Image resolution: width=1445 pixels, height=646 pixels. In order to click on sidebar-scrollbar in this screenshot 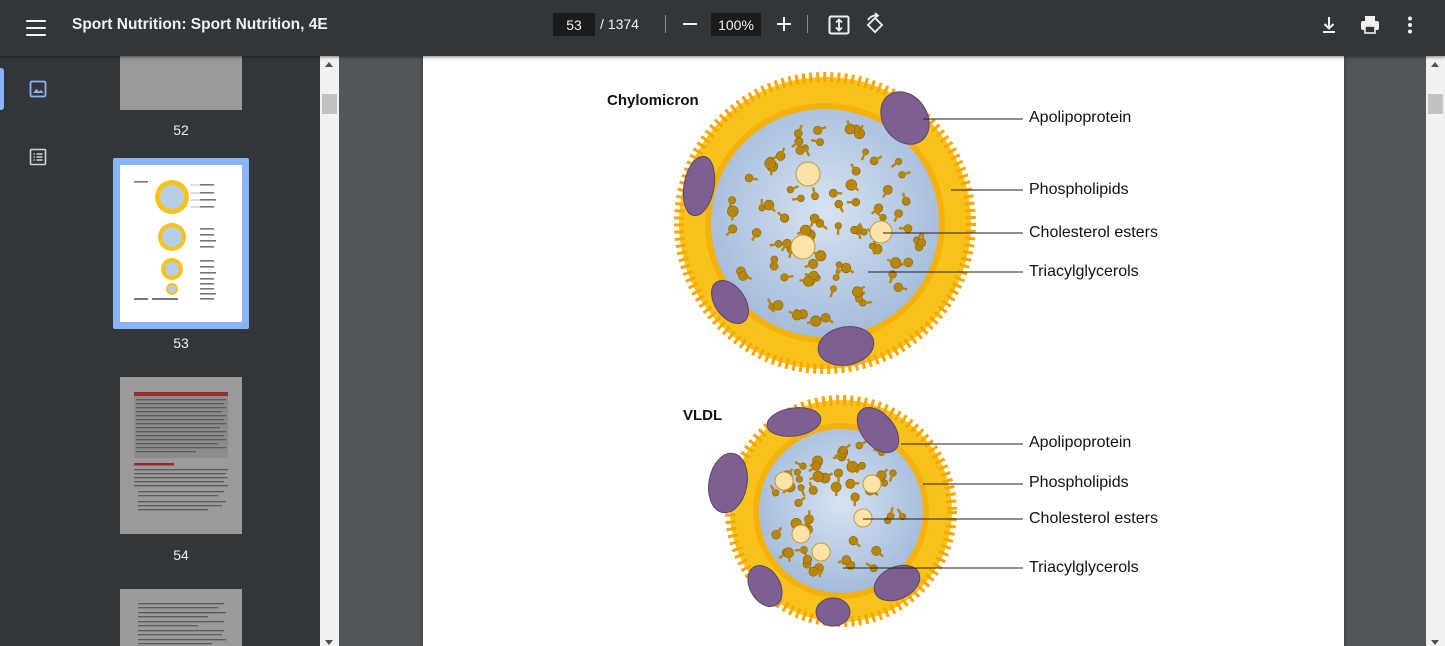, I will do `click(329, 351)`.